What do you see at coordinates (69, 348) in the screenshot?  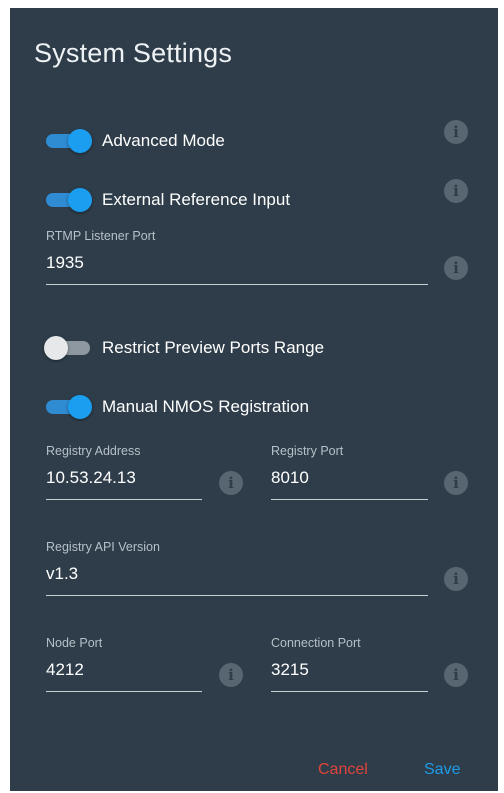 I see `restrict-preview-toggle` at bounding box center [69, 348].